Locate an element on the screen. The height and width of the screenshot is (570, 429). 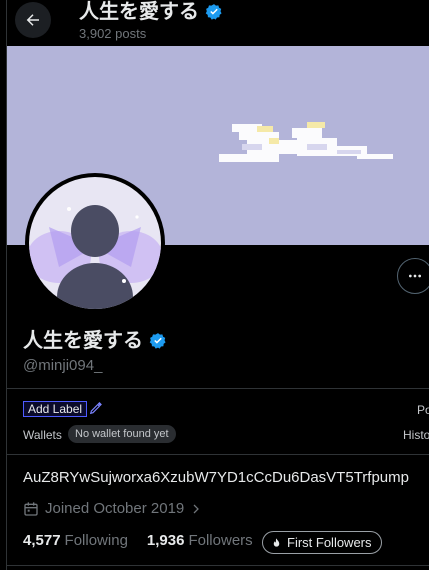
display-name-text: 人生を愛する is located at coordinates (83, 341).